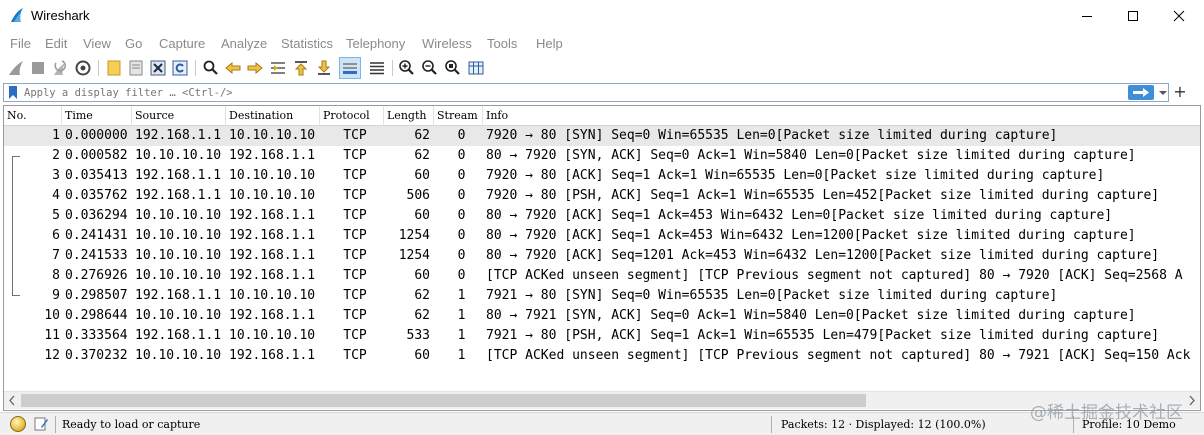 Image resolution: width=1204 pixels, height=435 pixels. What do you see at coordinates (56, 295) in the screenshot?
I see `cell-no: 9` at bounding box center [56, 295].